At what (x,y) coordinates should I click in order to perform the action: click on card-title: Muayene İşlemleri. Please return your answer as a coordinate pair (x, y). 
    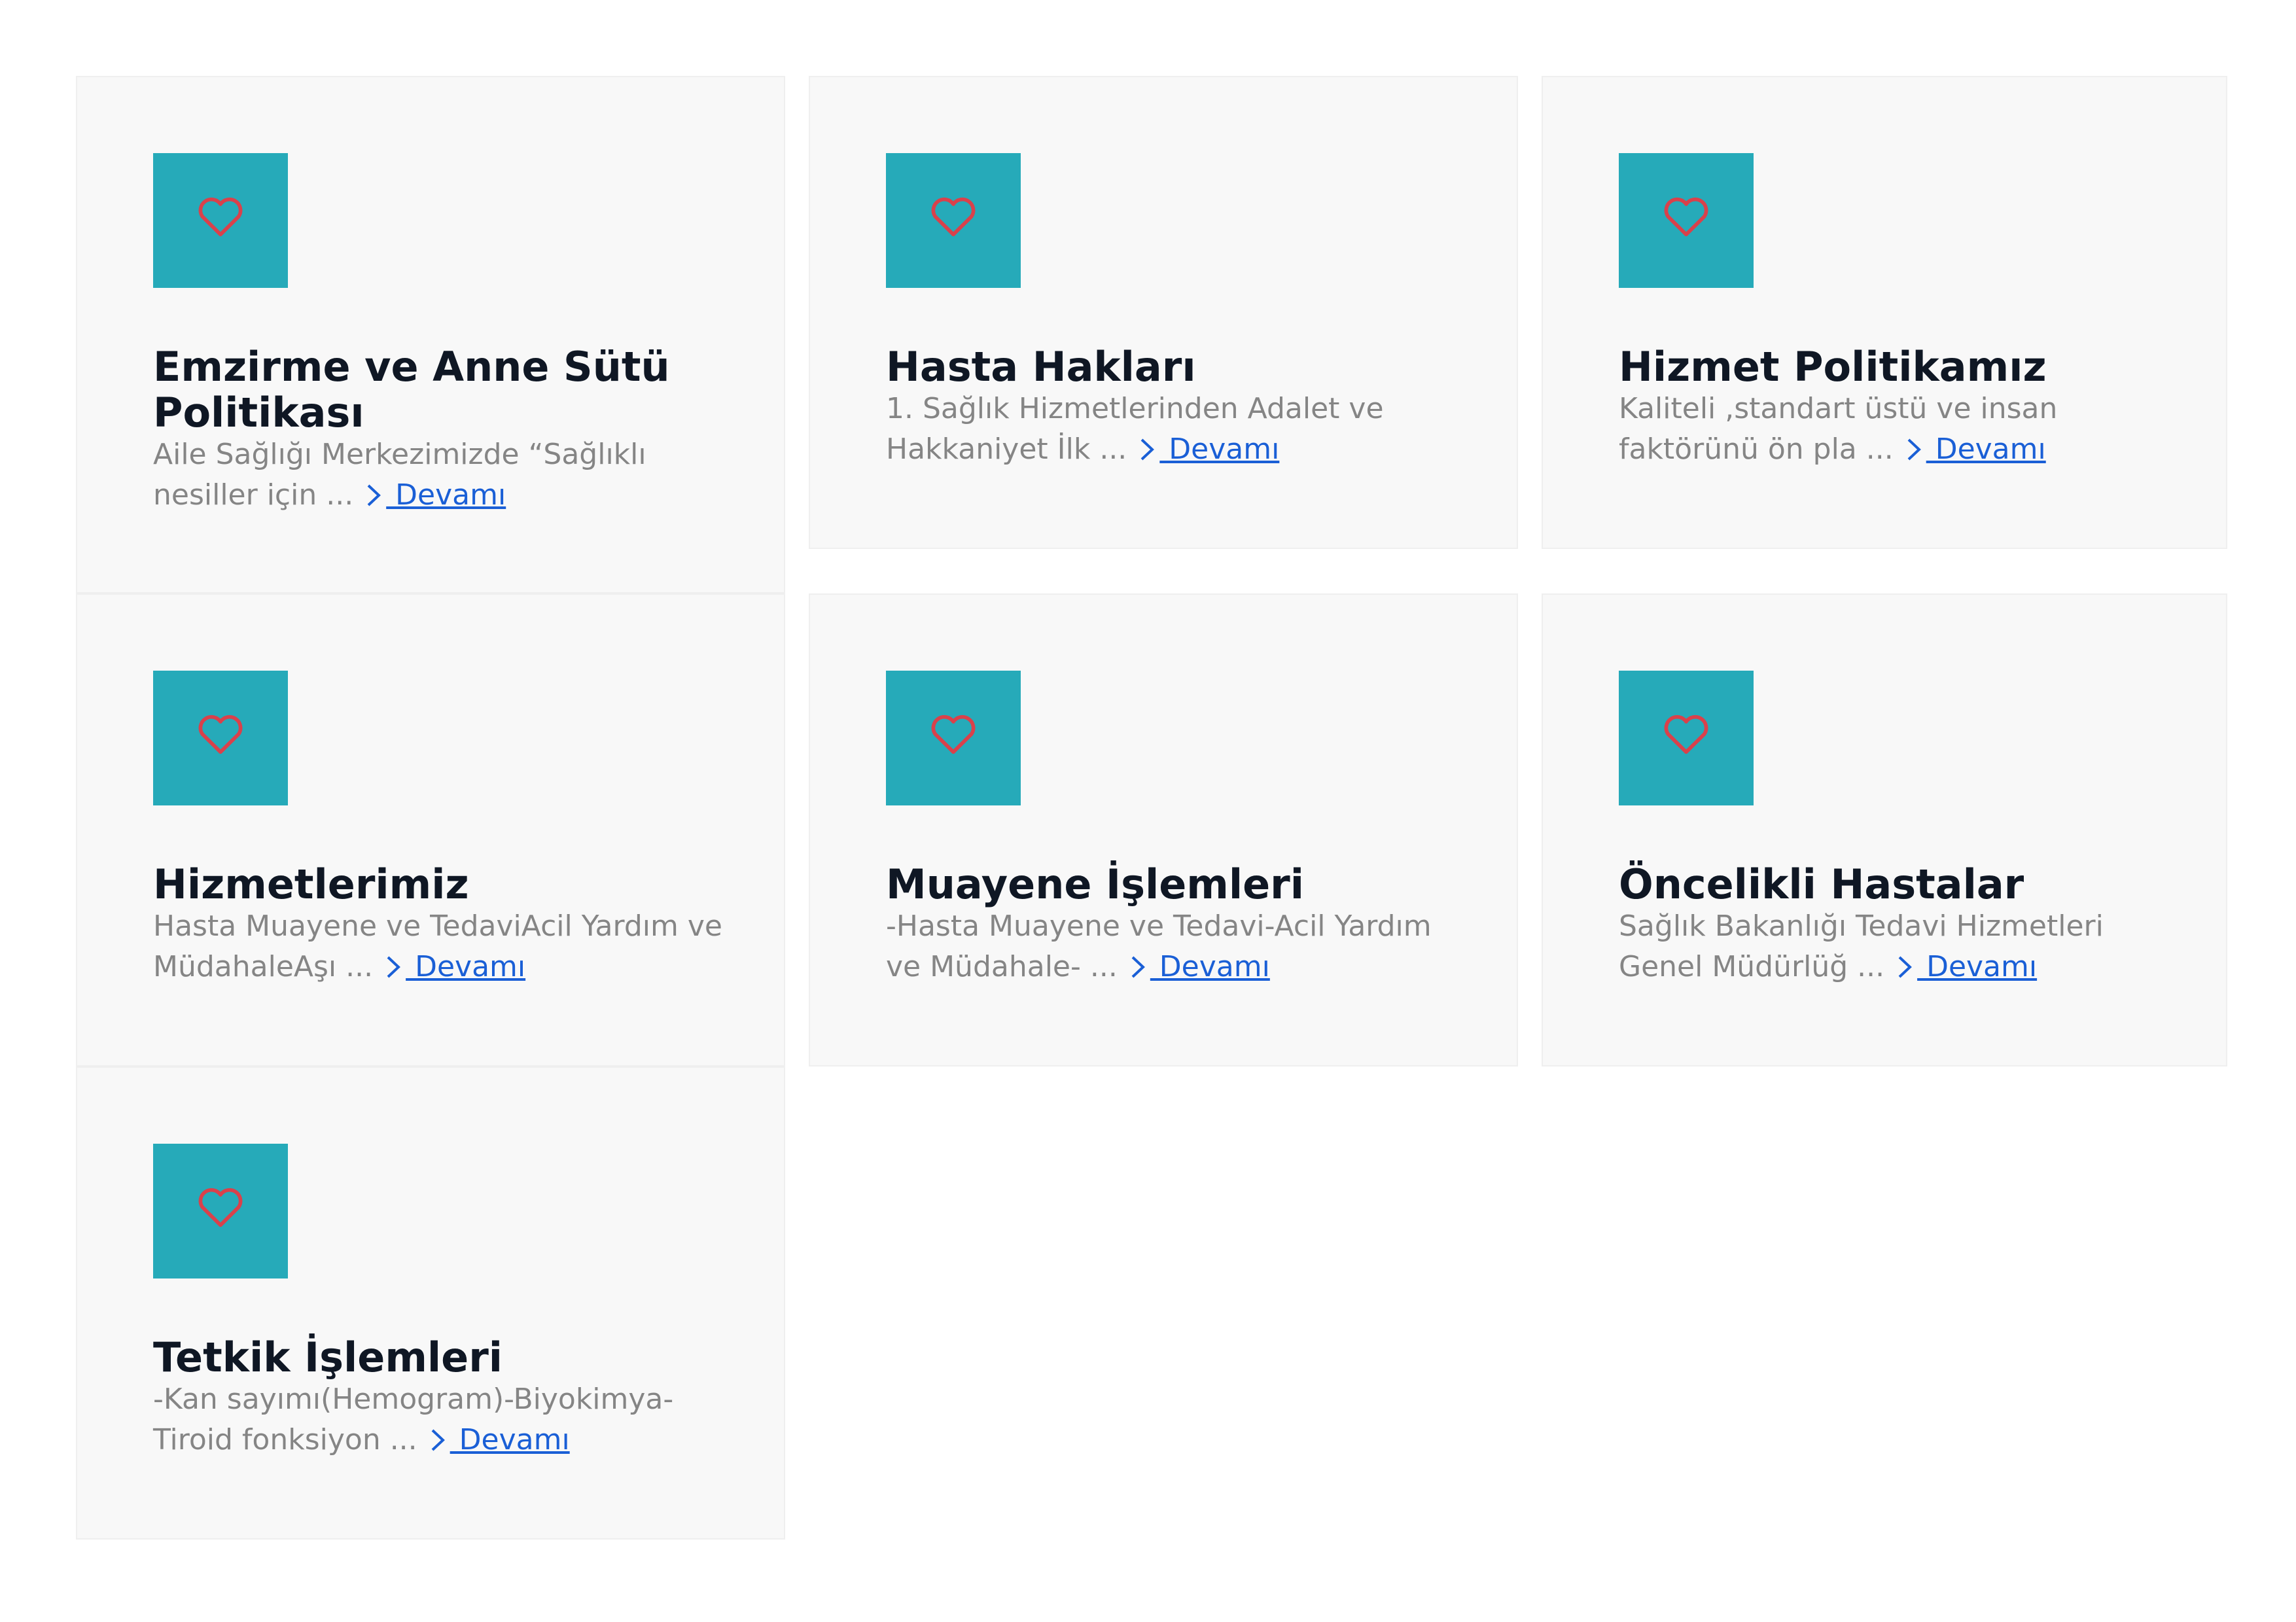
    Looking at the image, I should click on (1095, 884).